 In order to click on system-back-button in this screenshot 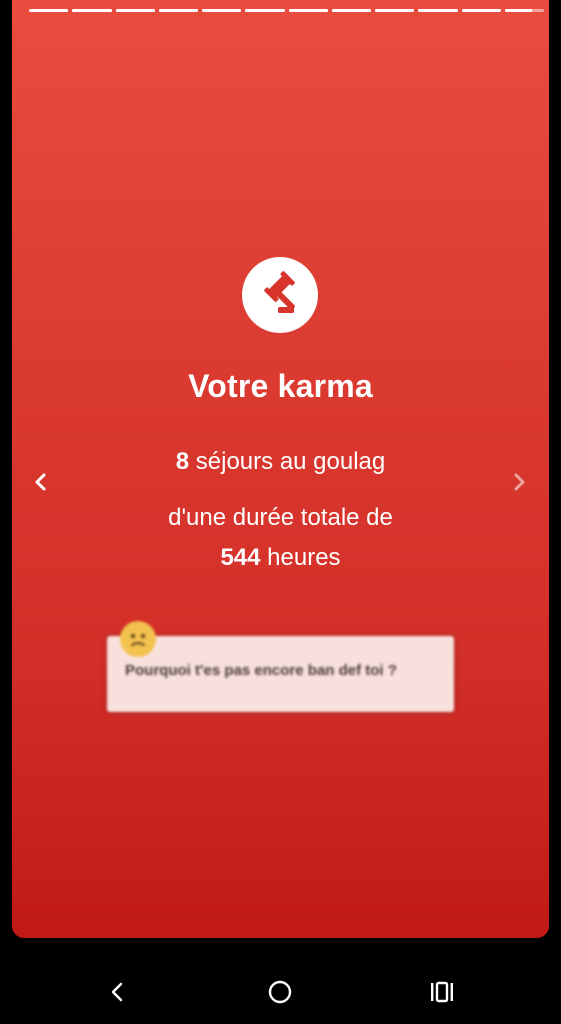, I will do `click(118, 992)`.